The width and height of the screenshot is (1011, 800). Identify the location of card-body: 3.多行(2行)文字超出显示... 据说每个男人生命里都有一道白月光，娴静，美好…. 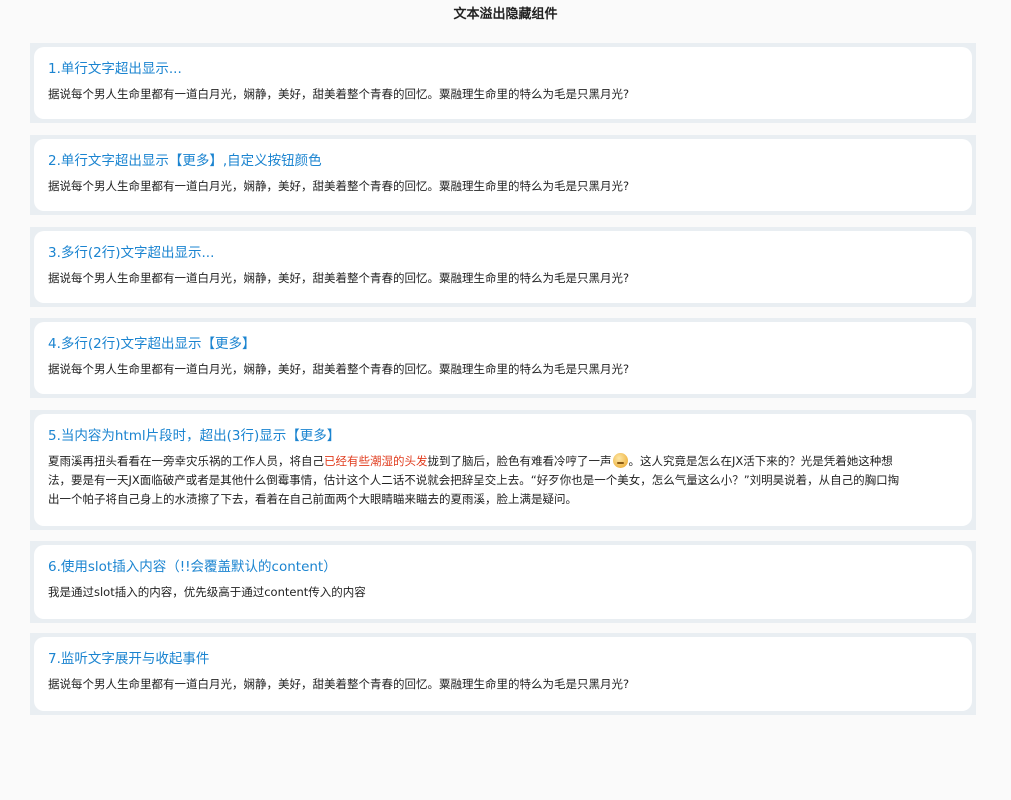
(503, 267).